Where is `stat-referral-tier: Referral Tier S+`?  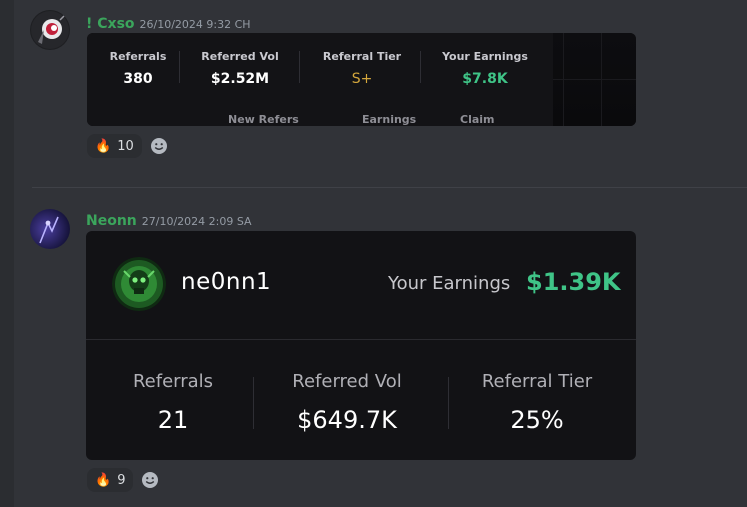 stat-referral-tier: Referral Tier S+ is located at coordinates (362, 68).